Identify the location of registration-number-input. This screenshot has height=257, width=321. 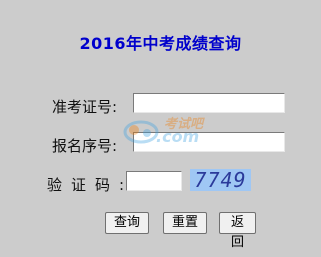
(209, 142).